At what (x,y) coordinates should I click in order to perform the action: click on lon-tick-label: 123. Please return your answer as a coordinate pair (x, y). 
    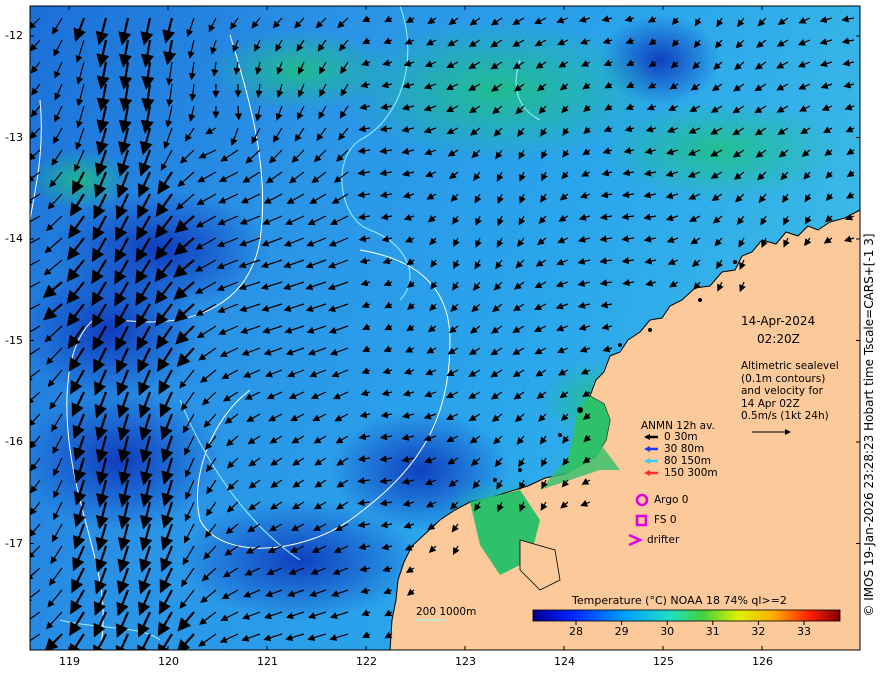
    Looking at the image, I should click on (465, 661).